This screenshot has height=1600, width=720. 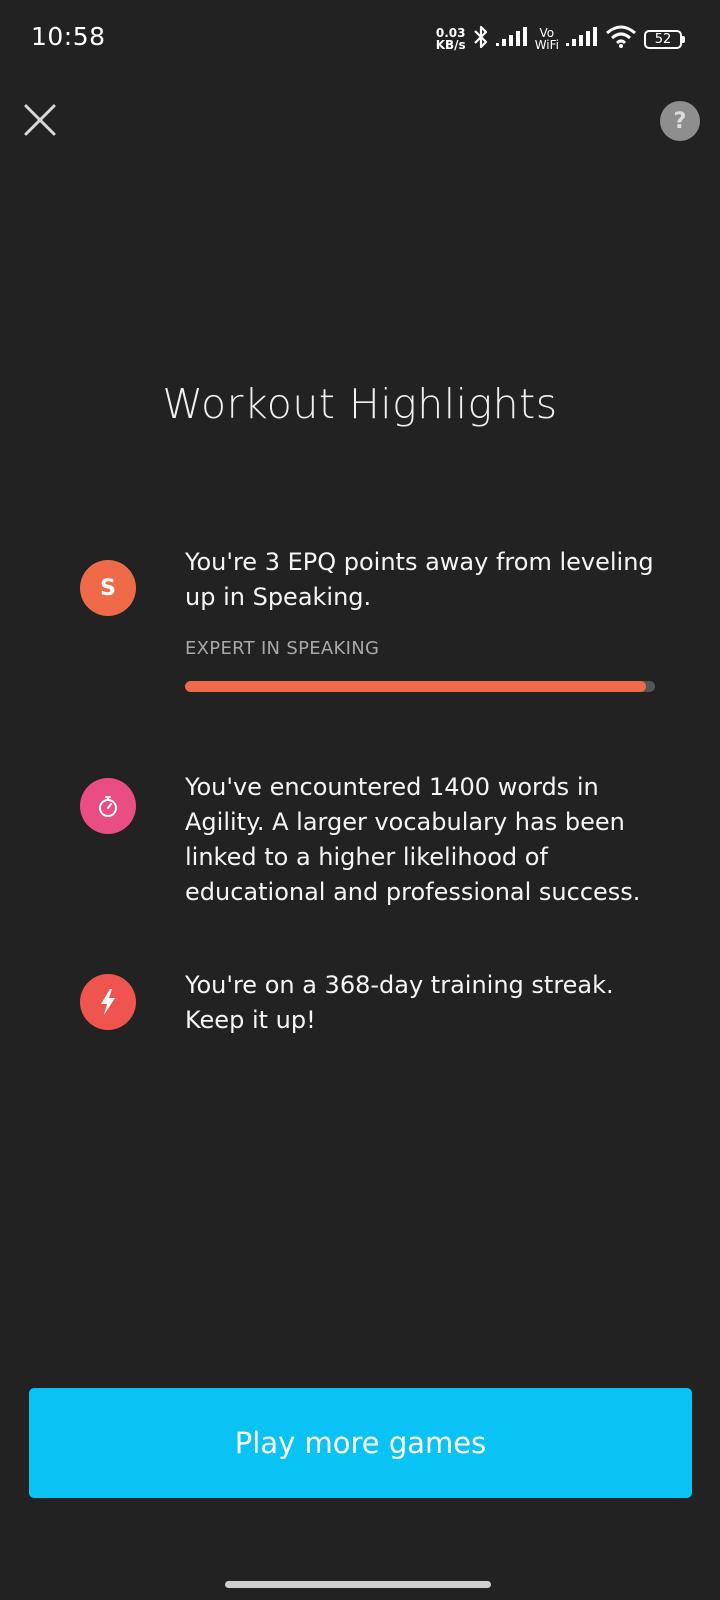 I want to click on play-more-games-button: Play more games, so click(x=360, y=1443).